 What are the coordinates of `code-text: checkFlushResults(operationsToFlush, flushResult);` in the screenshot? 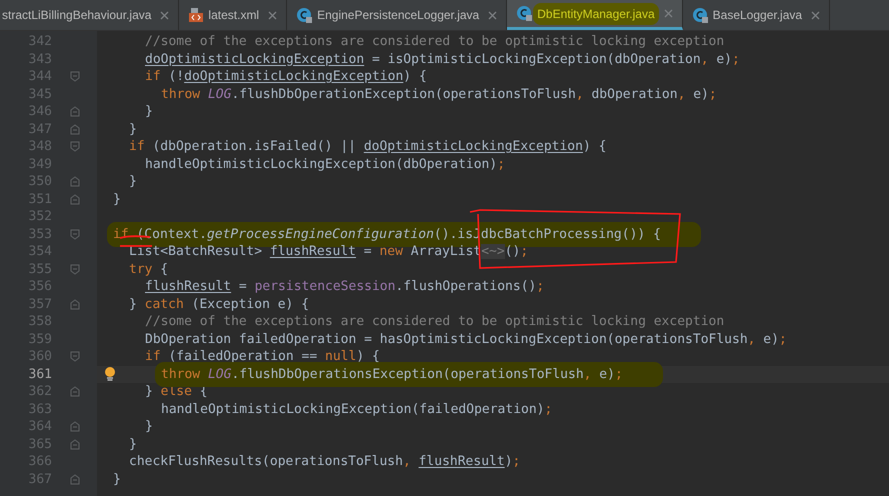 It's located at (324, 462).